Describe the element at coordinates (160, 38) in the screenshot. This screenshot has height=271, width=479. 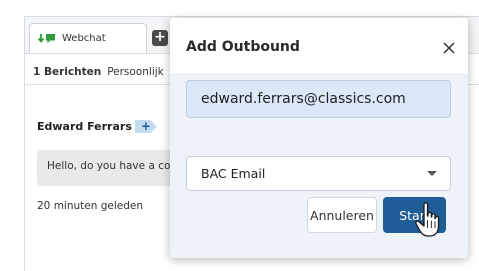
I see `add-tab-button: +` at that location.